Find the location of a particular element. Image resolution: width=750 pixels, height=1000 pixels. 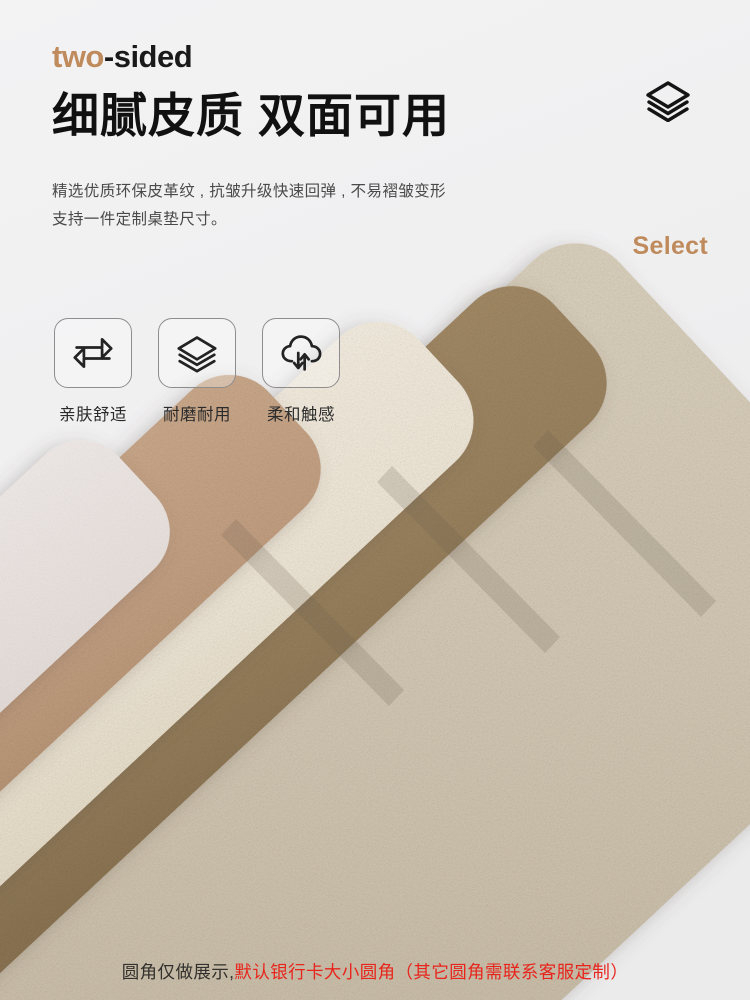

subcopy-line-1: 精选优质环保皮革纹 , 抗皱升级快速回弹 , 不易褶皱变形 is located at coordinates (249, 191).